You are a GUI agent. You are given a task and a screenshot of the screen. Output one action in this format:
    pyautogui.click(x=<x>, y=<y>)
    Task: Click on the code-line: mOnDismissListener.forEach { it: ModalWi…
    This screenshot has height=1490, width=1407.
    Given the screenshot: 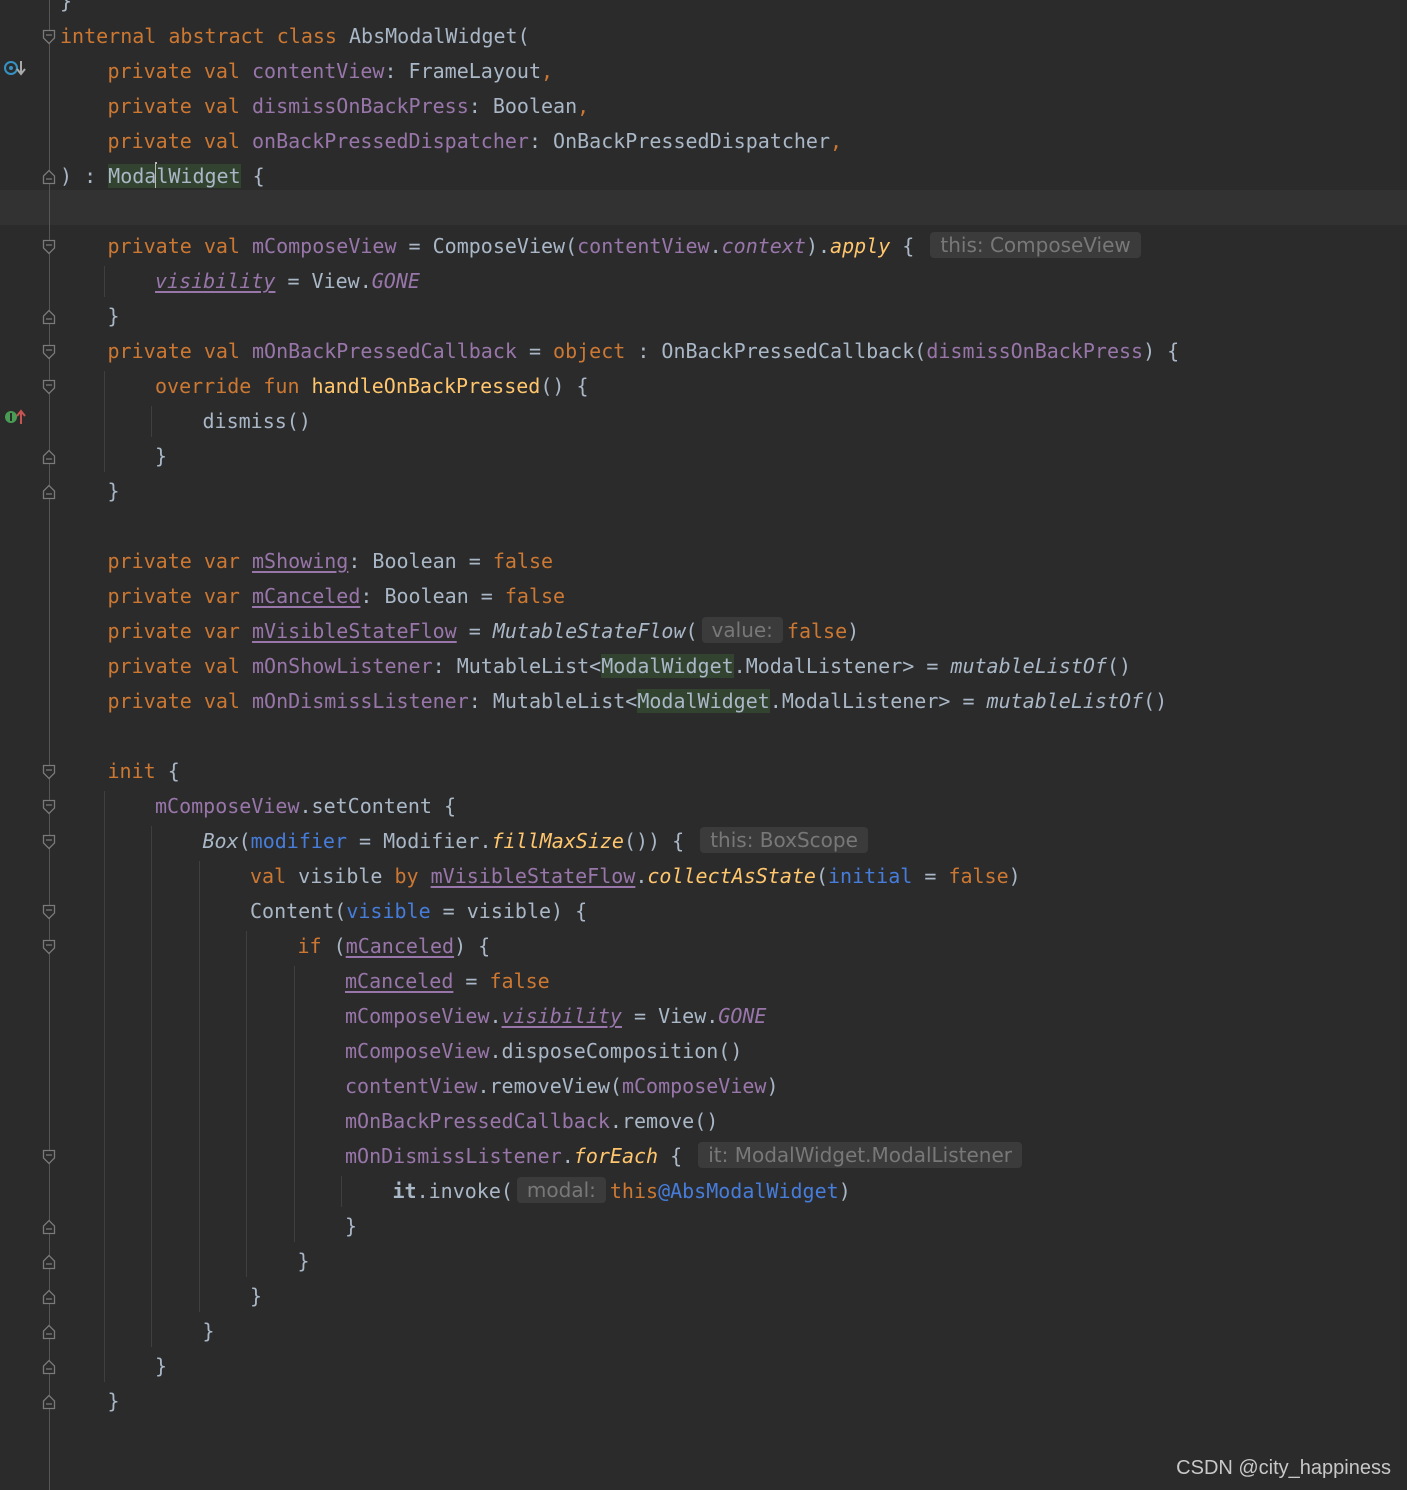 What is the action you would take?
    pyautogui.click(x=685, y=1156)
    